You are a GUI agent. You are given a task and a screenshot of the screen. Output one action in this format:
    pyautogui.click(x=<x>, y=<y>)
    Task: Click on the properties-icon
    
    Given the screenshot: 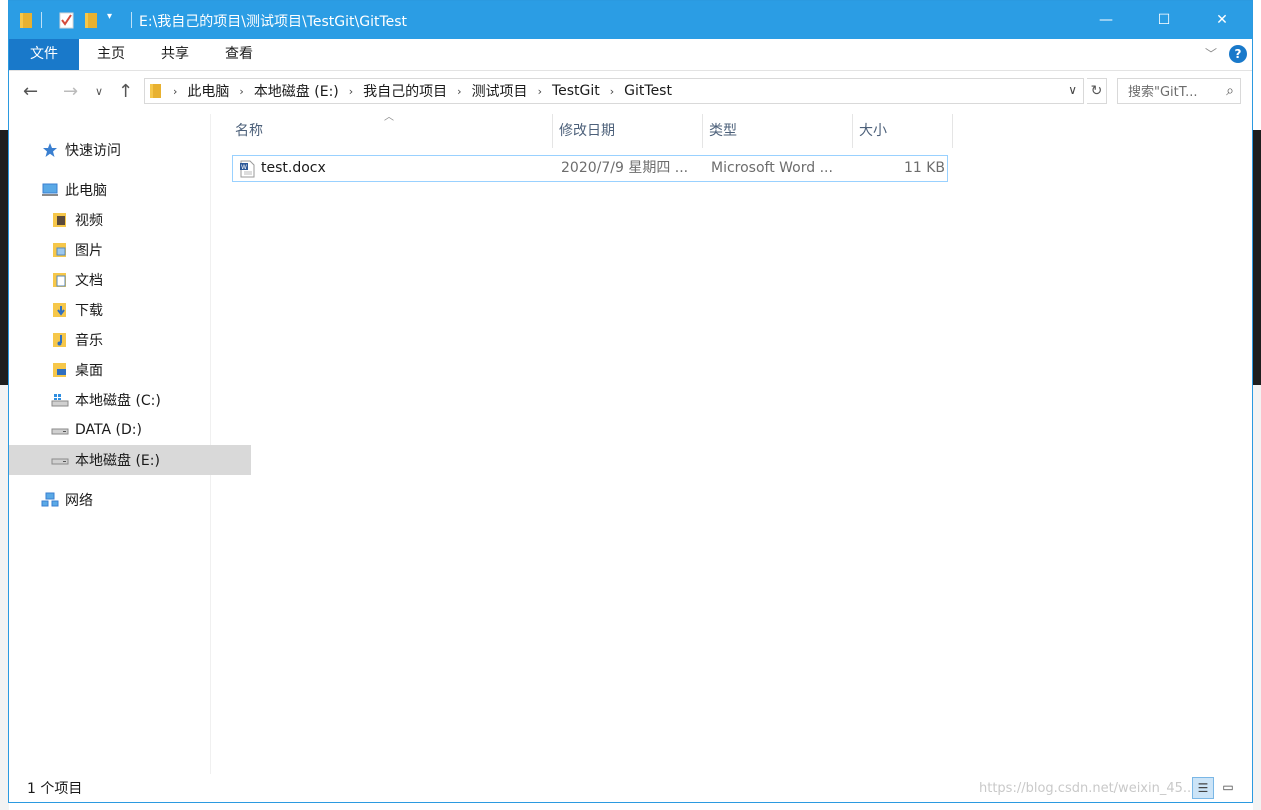 What is the action you would take?
    pyautogui.click(x=67, y=22)
    